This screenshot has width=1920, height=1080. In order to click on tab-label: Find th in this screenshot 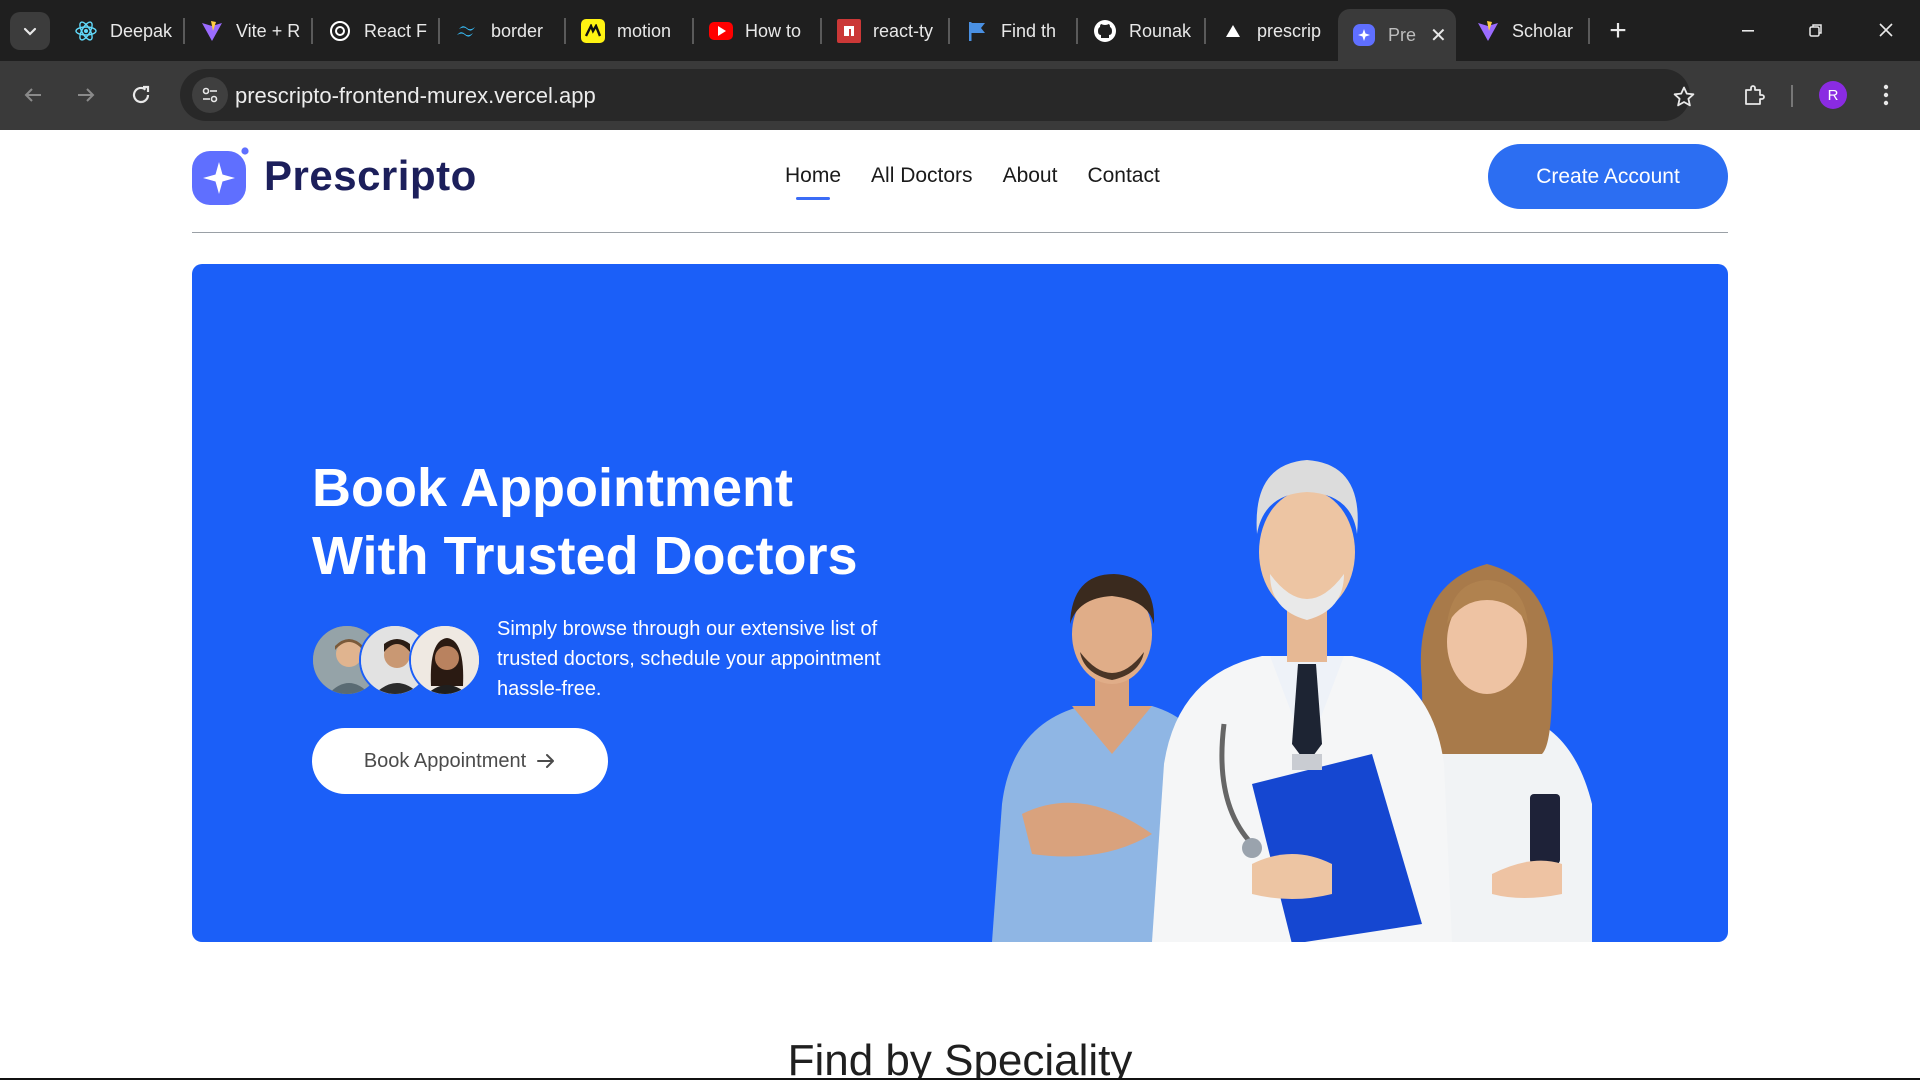, I will do `click(1029, 30)`.